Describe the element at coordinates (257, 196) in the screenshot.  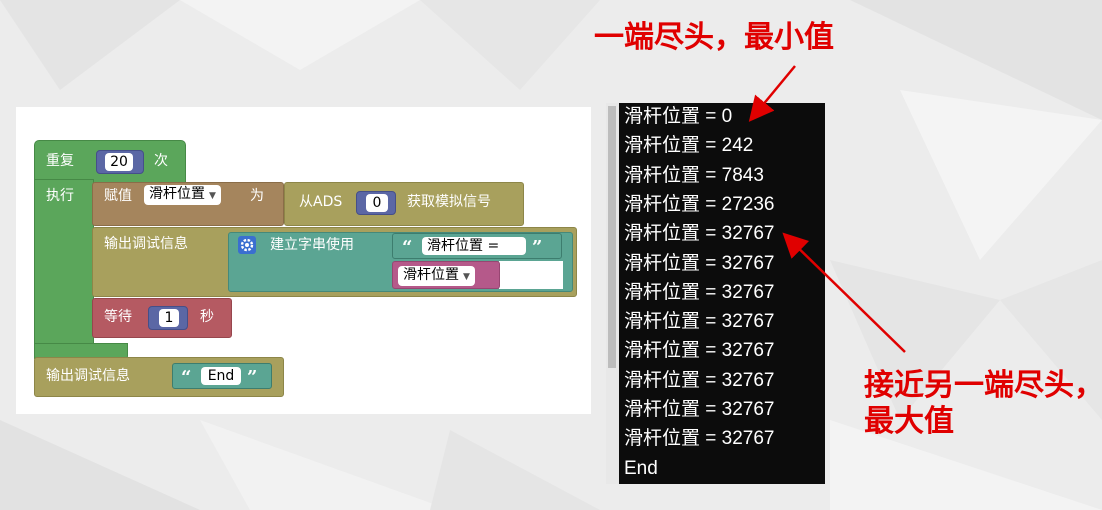
I see `as-label: 为` at that location.